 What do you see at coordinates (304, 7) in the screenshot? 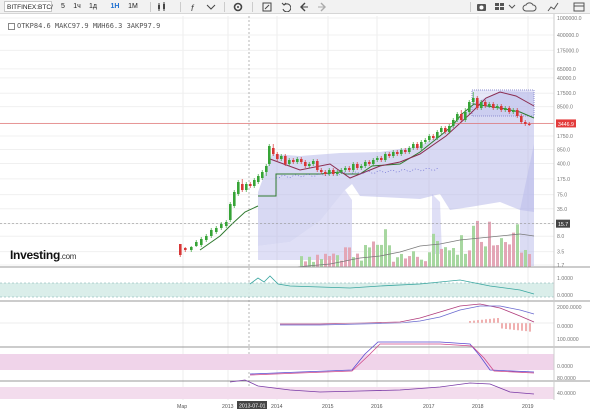
I see `back-icon` at bounding box center [304, 7].